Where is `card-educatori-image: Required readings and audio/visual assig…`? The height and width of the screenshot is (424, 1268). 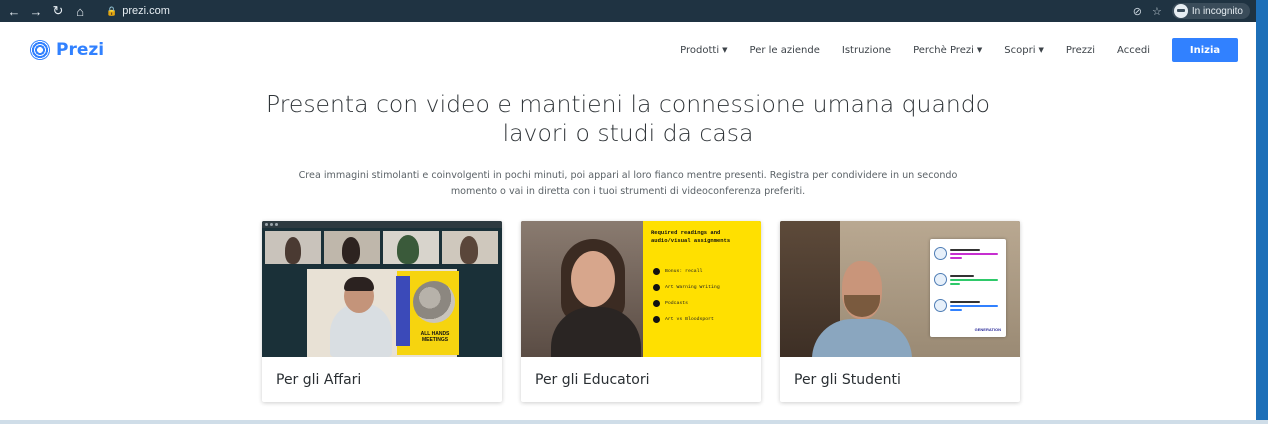 card-educatori-image: Required readings and audio/visual assig… is located at coordinates (641, 289).